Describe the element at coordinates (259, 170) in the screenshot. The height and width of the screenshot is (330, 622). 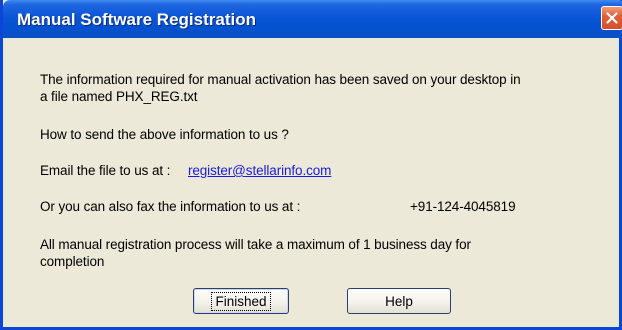
I see `email-link: register@stellarinfo.com` at that location.